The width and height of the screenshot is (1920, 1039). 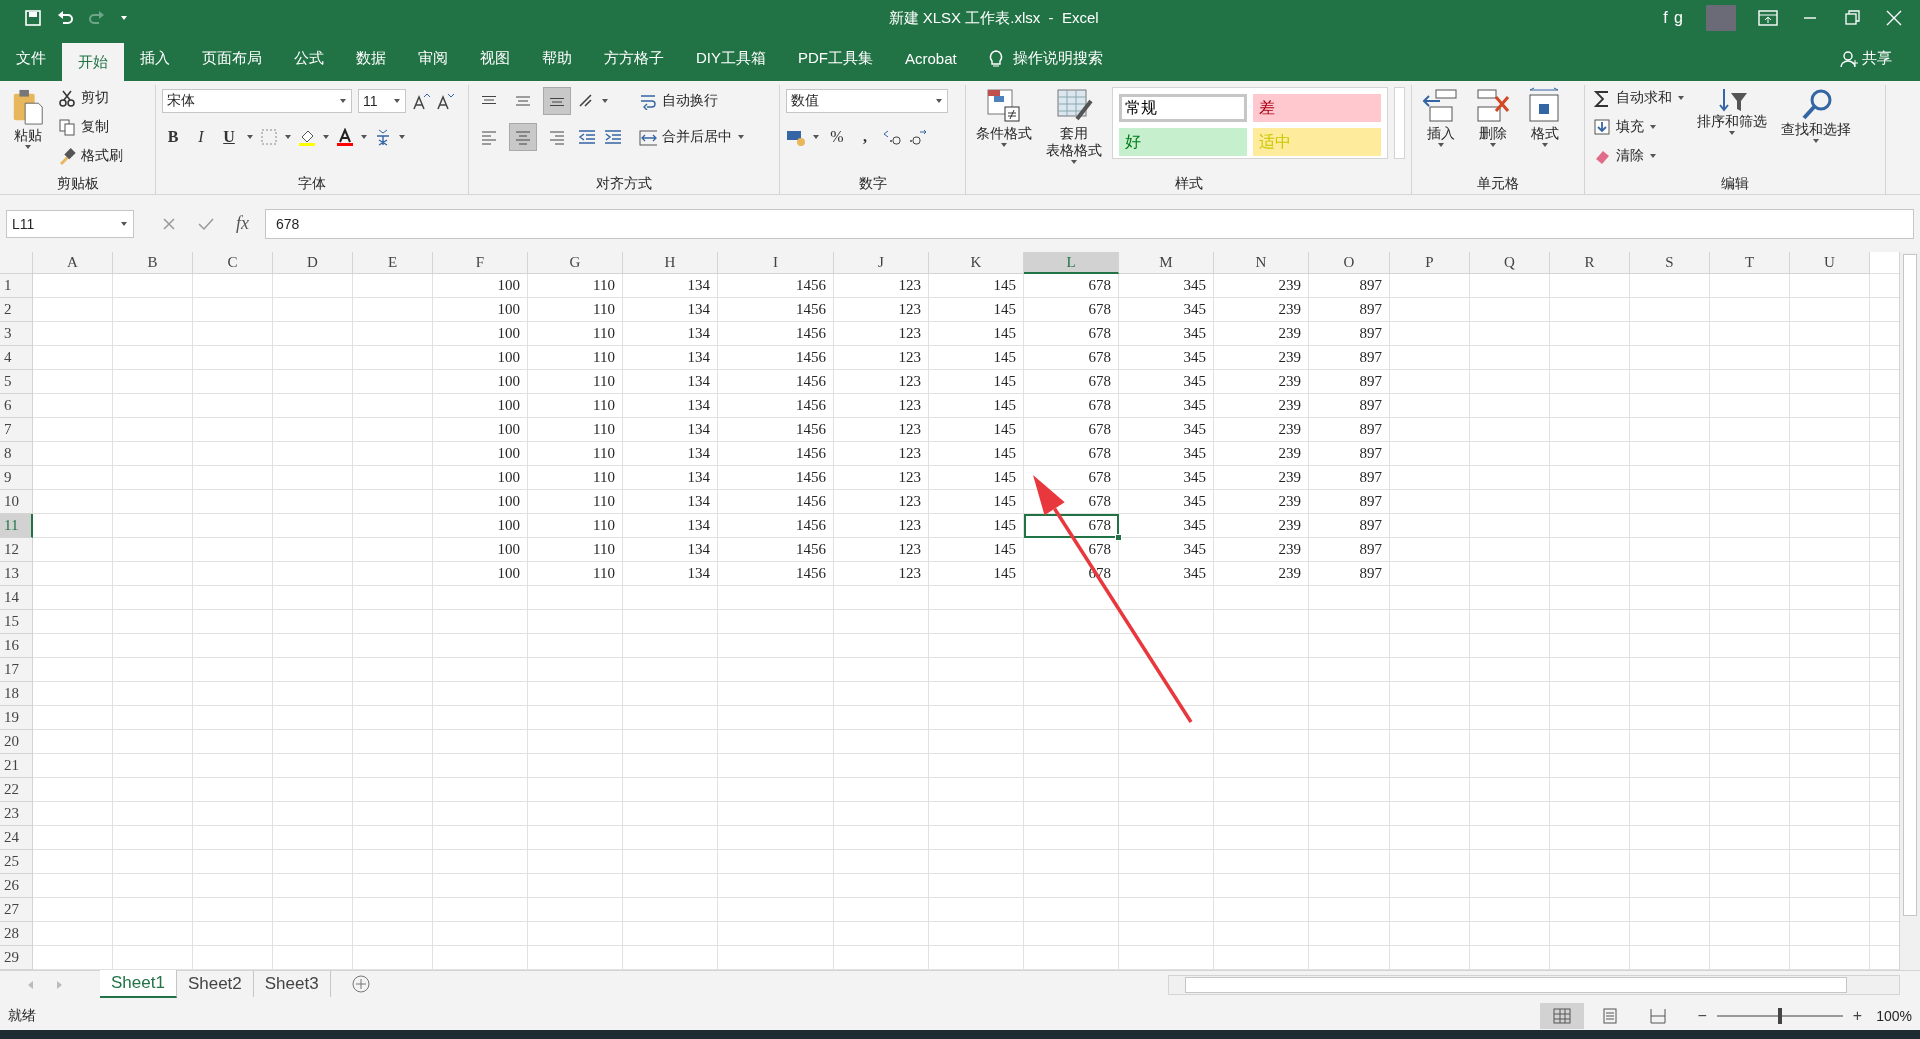 What do you see at coordinates (1317, 108) in the screenshot?
I see `cell-style: 差` at bounding box center [1317, 108].